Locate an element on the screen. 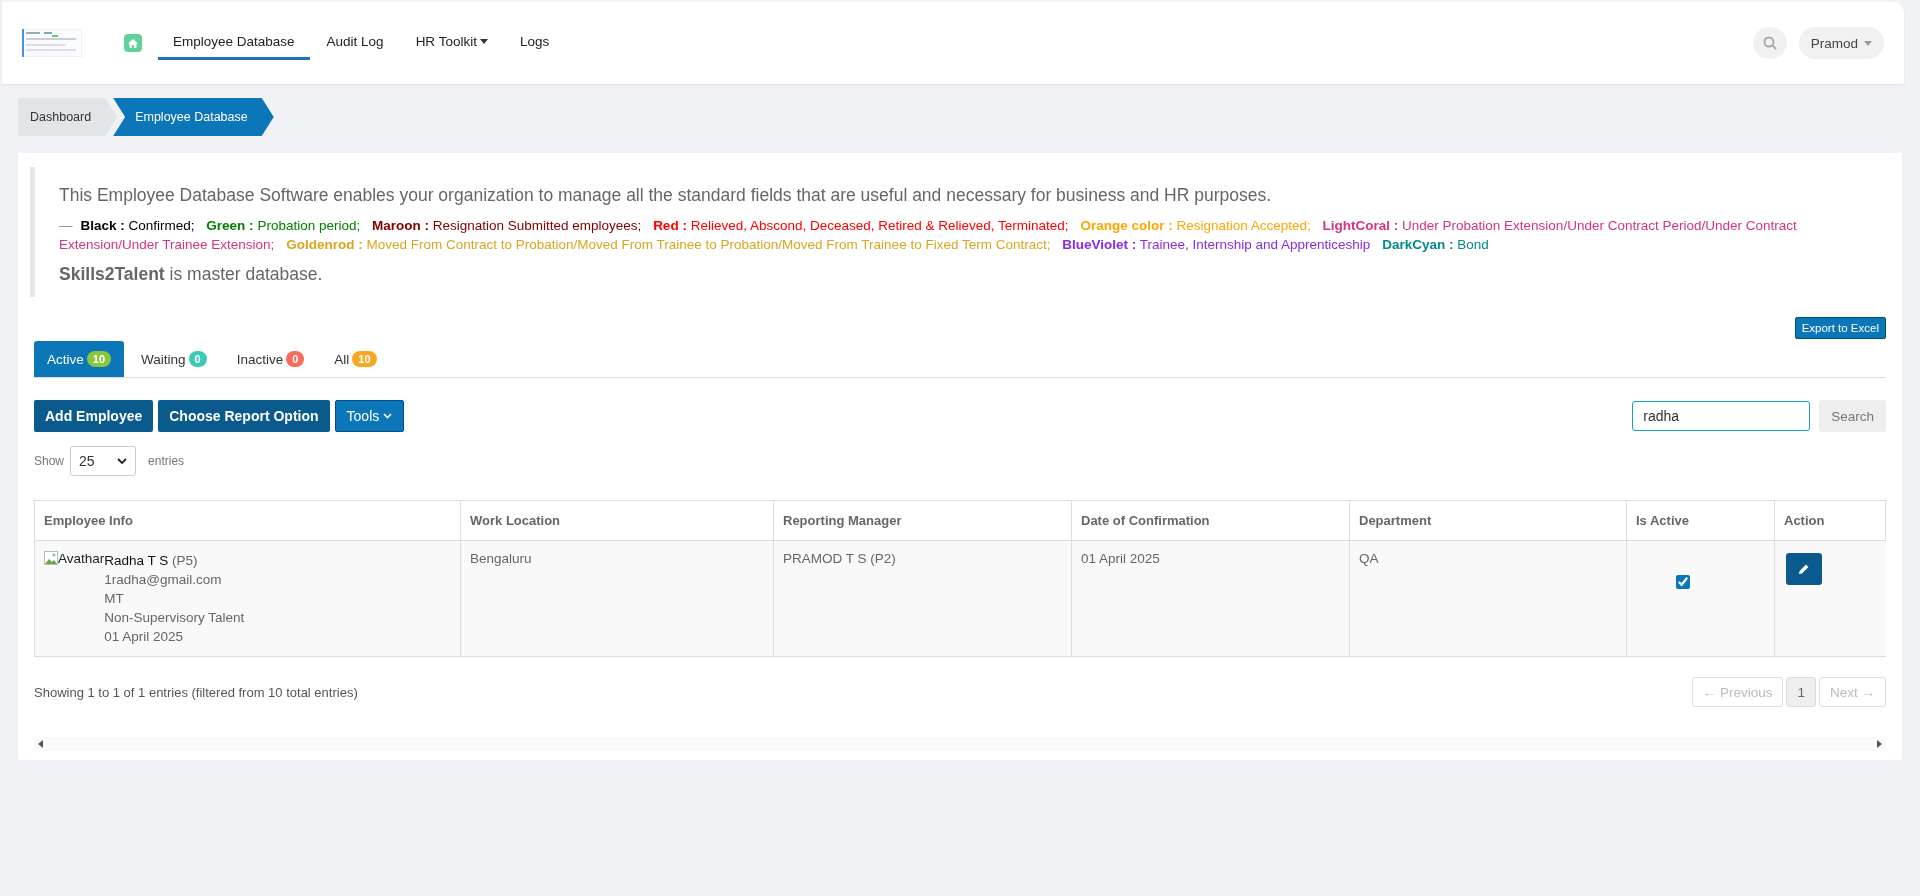 The image size is (1920, 896). edit-button is located at coordinates (1804, 569).